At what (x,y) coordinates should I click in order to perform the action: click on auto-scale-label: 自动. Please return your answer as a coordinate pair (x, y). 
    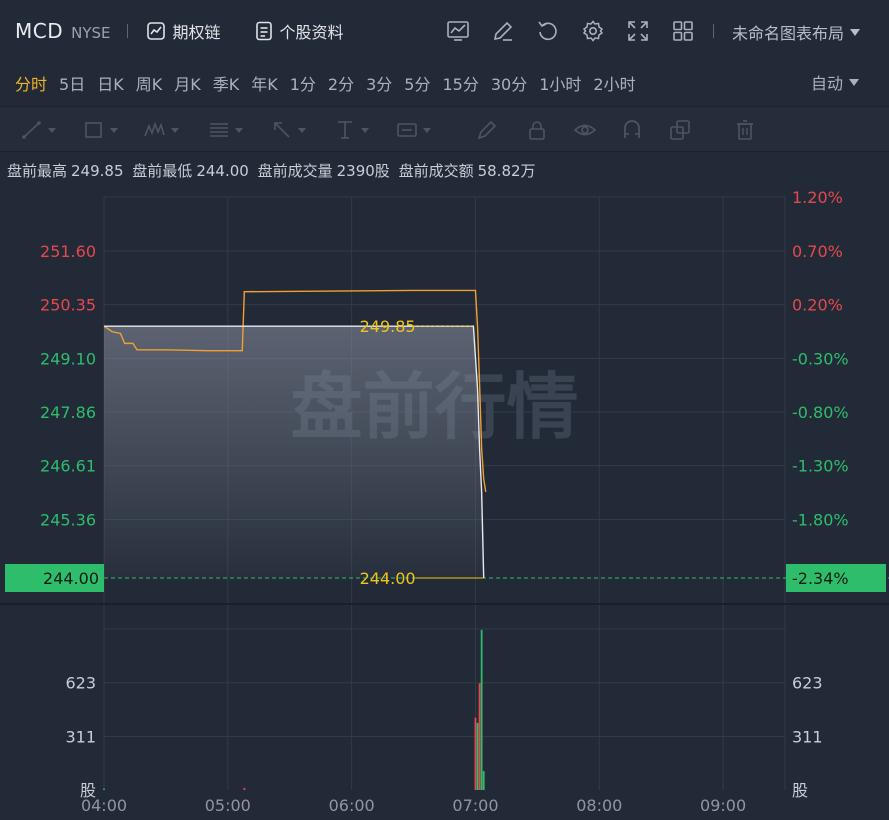
    Looking at the image, I should click on (826, 83).